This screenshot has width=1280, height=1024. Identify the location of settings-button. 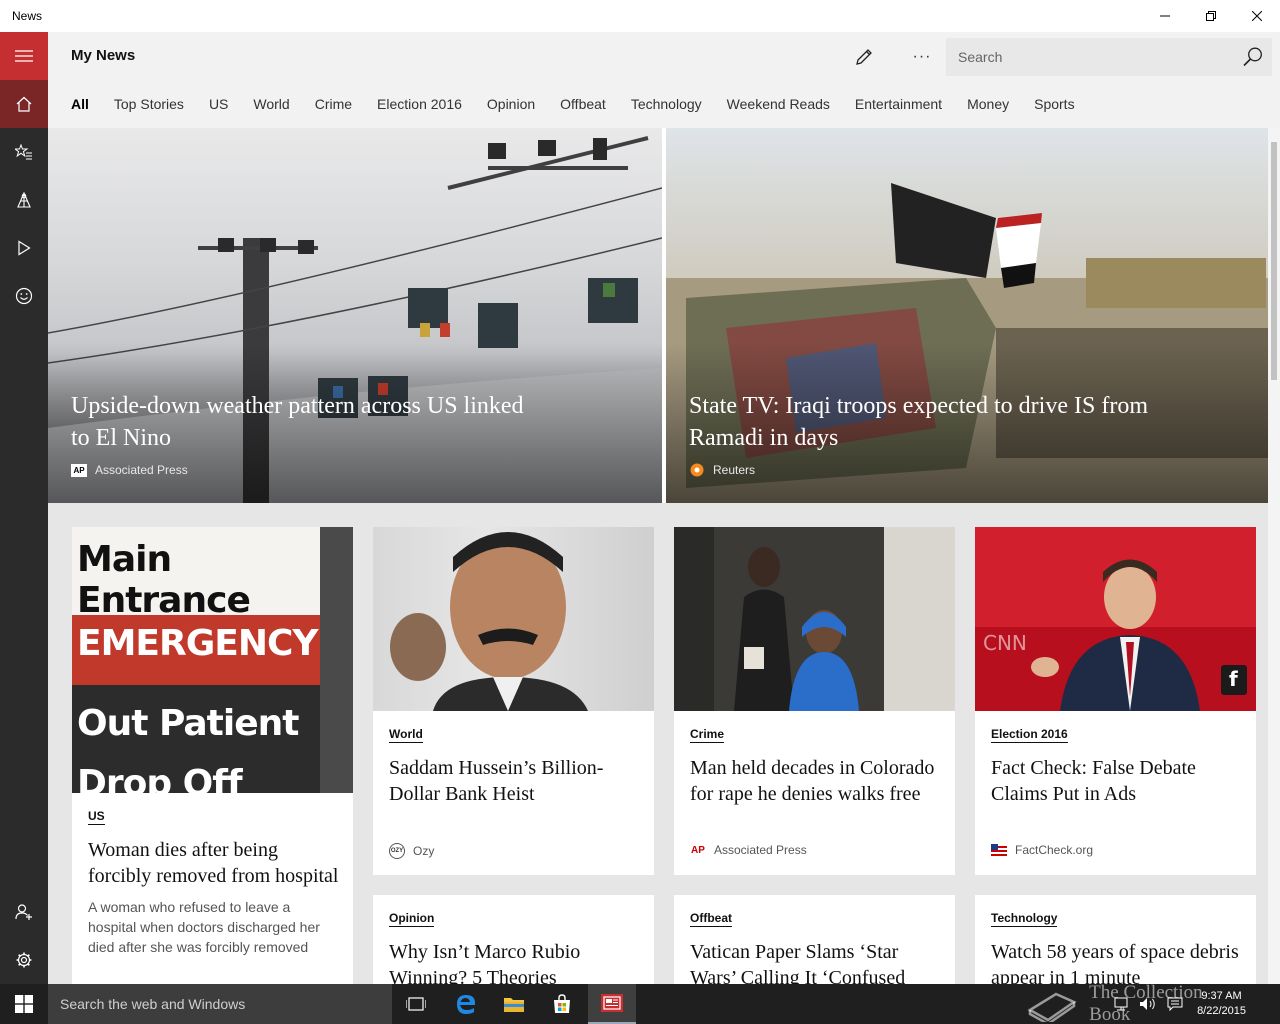
(24, 960).